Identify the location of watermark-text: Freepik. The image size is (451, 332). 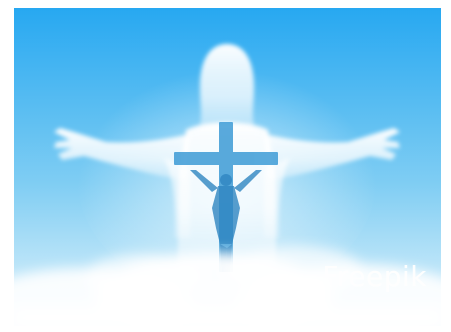
(374, 276).